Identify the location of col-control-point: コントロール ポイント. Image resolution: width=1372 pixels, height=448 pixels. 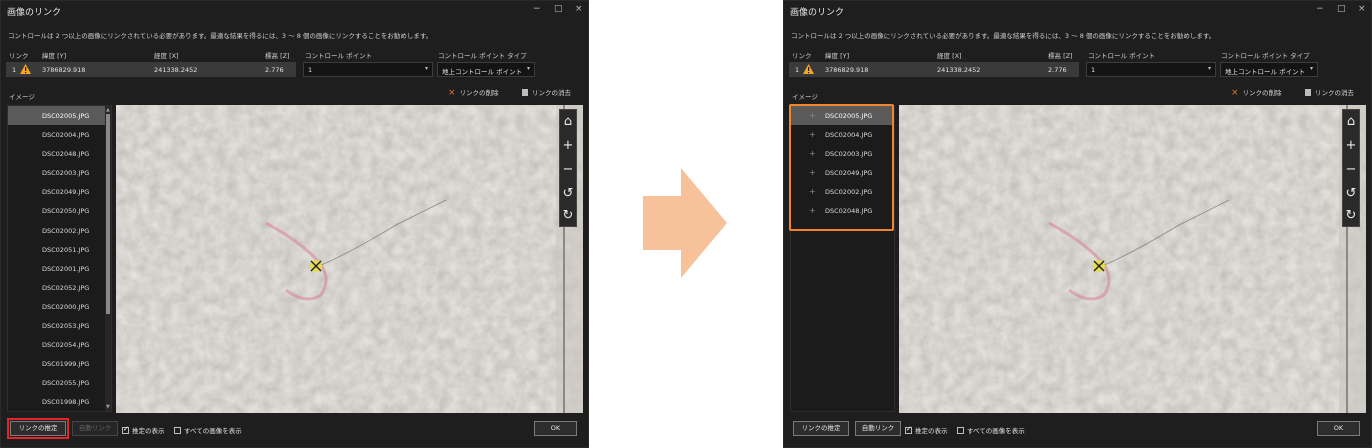
(1122, 56).